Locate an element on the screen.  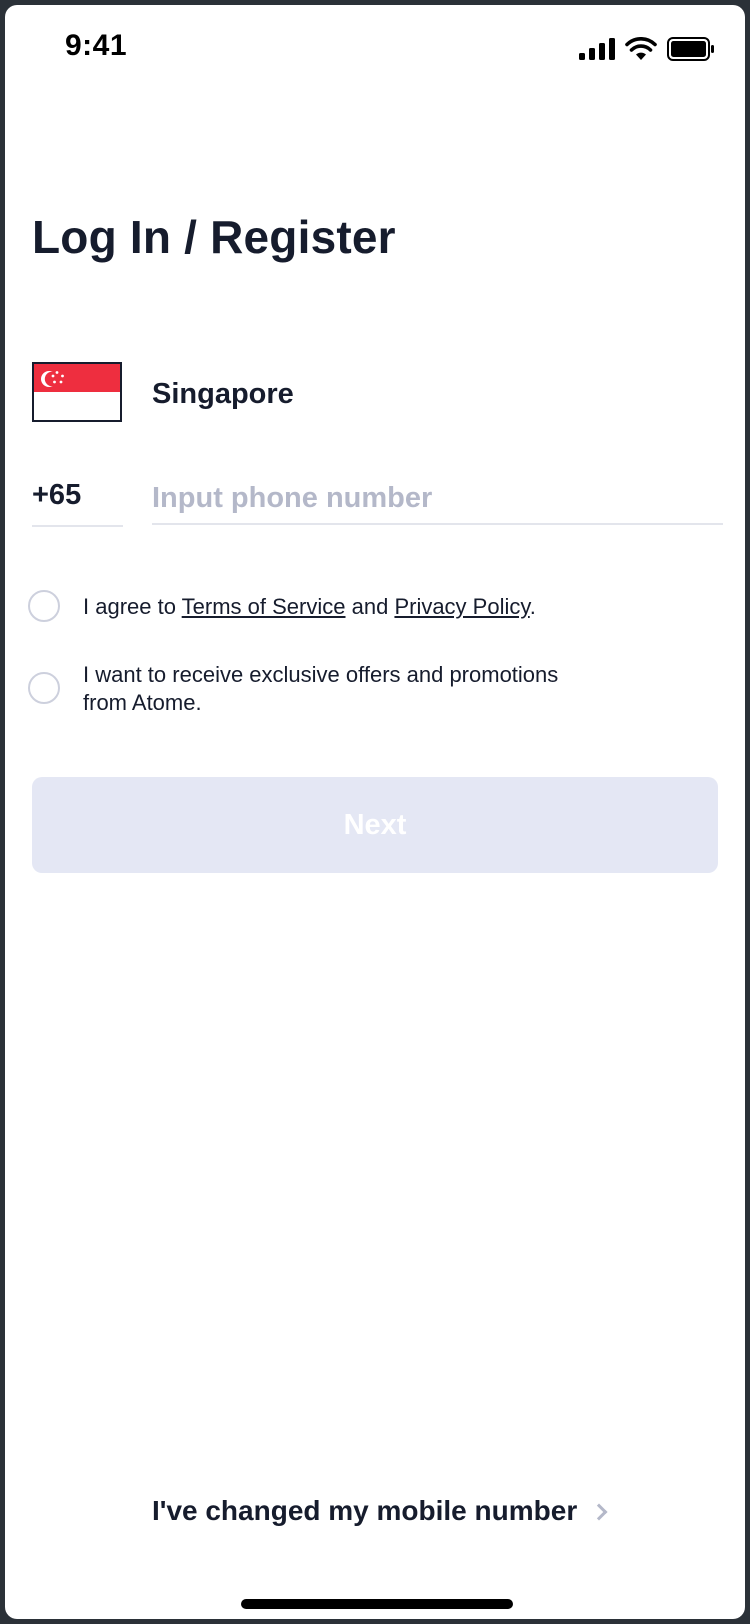
next-button: Next is located at coordinates (375, 825).